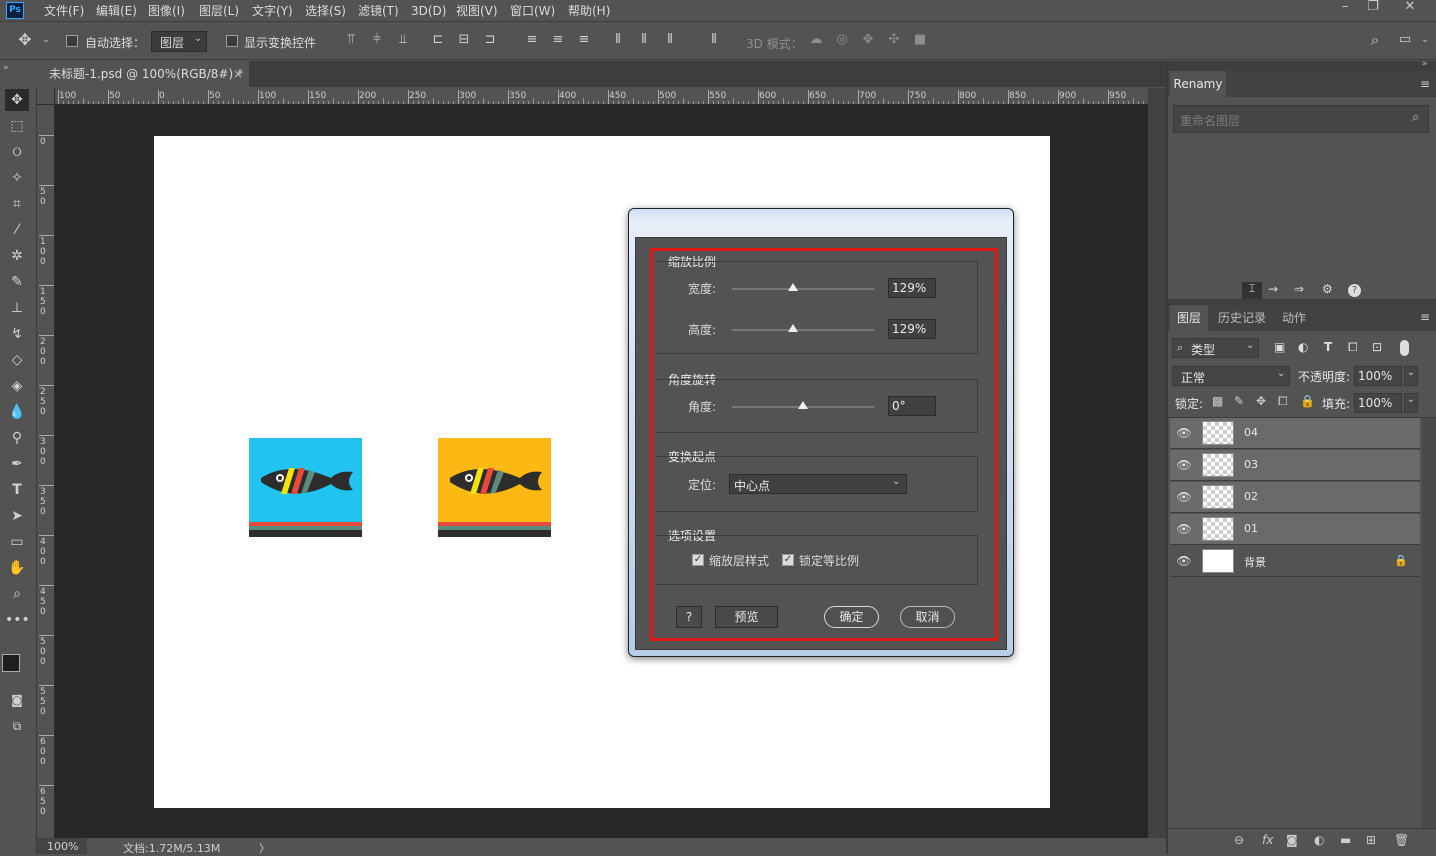  What do you see at coordinates (670, 40) in the screenshot?
I see `distribute-right-icon: ⦀` at bounding box center [670, 40].